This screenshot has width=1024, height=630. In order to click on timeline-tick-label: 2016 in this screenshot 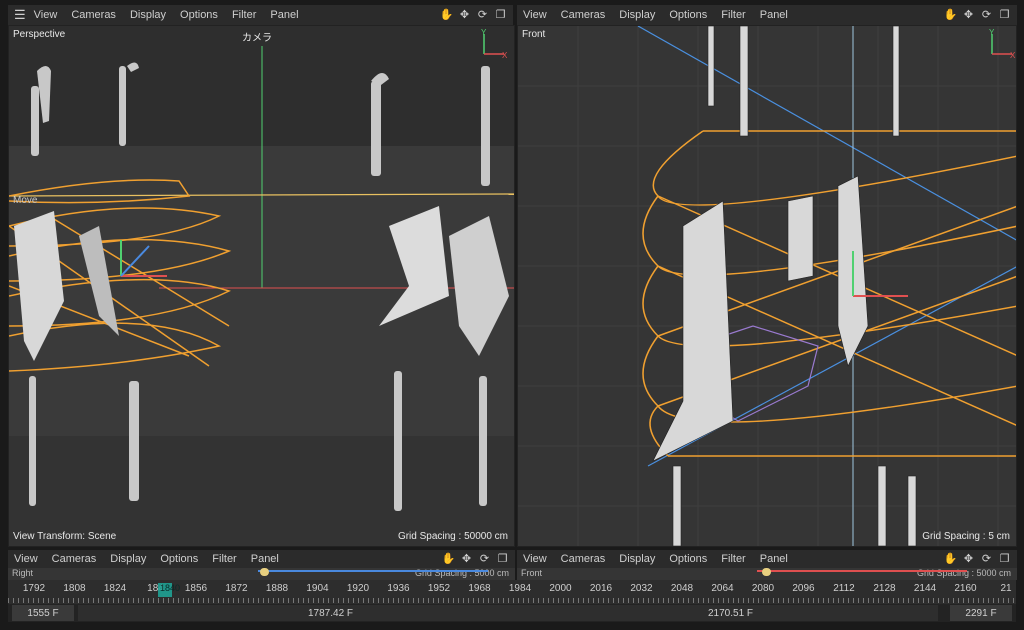, I will do `click(601, 588)`.